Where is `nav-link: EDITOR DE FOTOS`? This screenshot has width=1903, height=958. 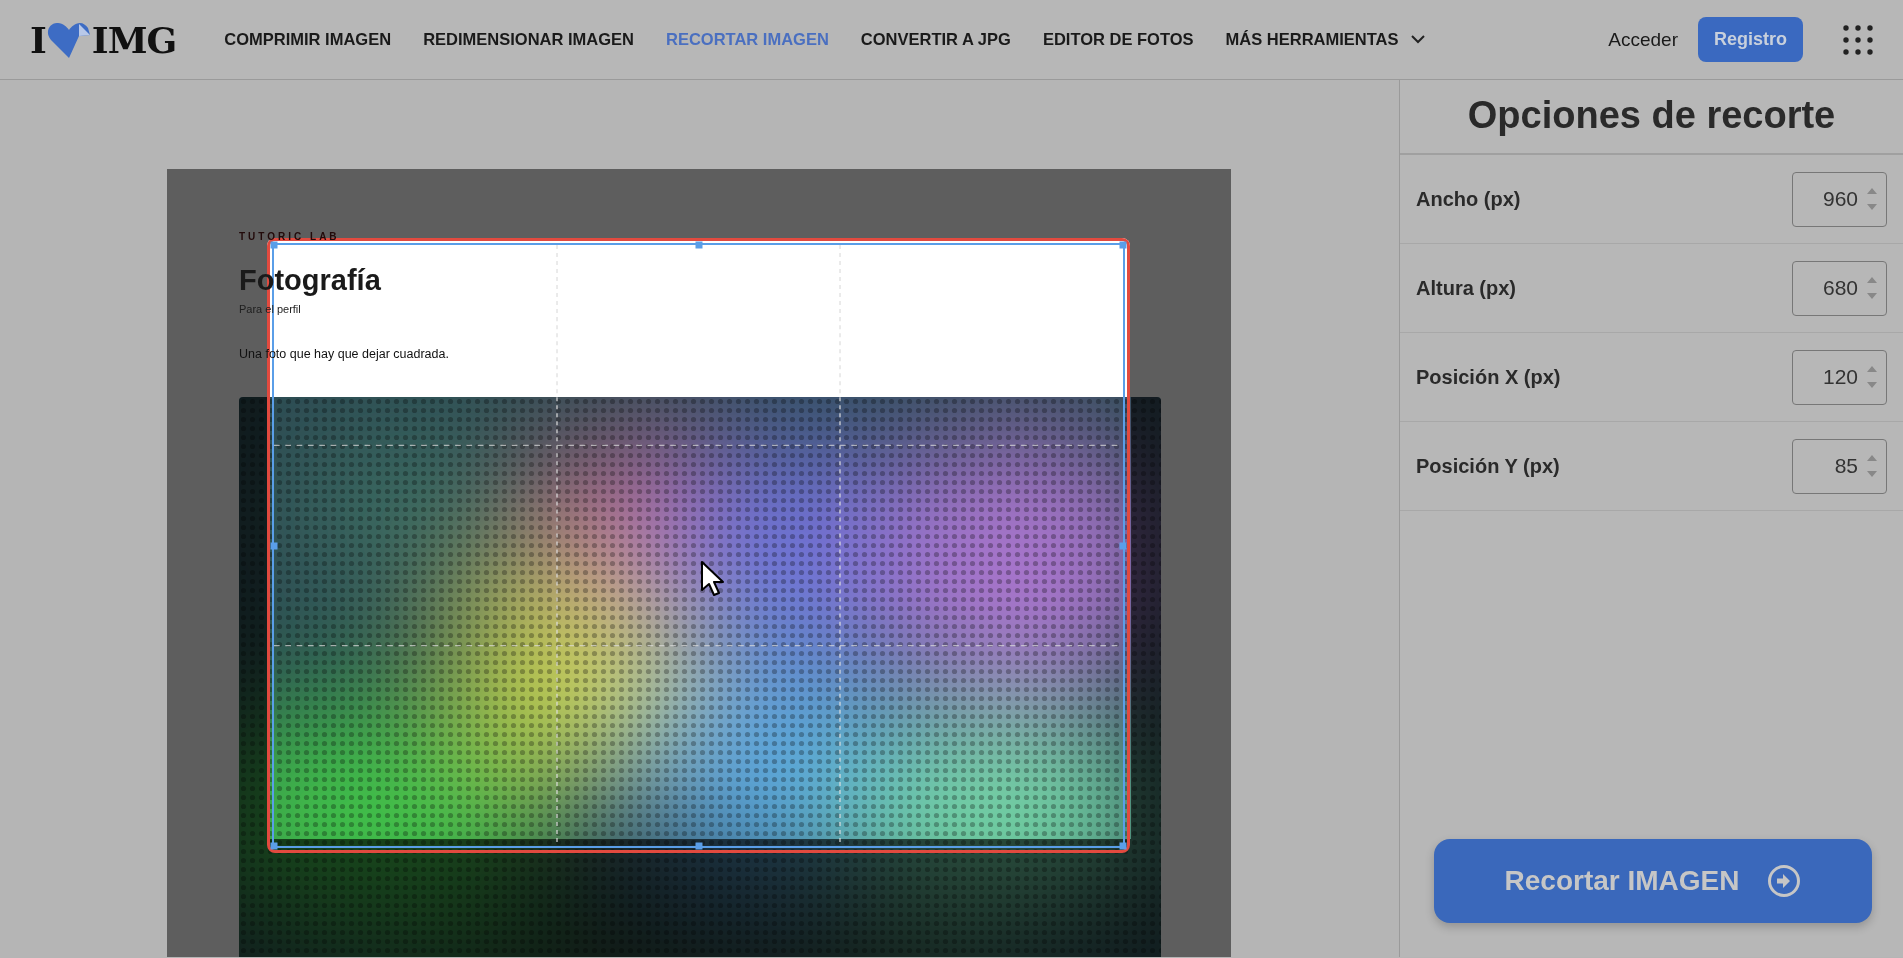
nav-link: EDITOR DE FOTOS is located at coordinates (1118, 39).